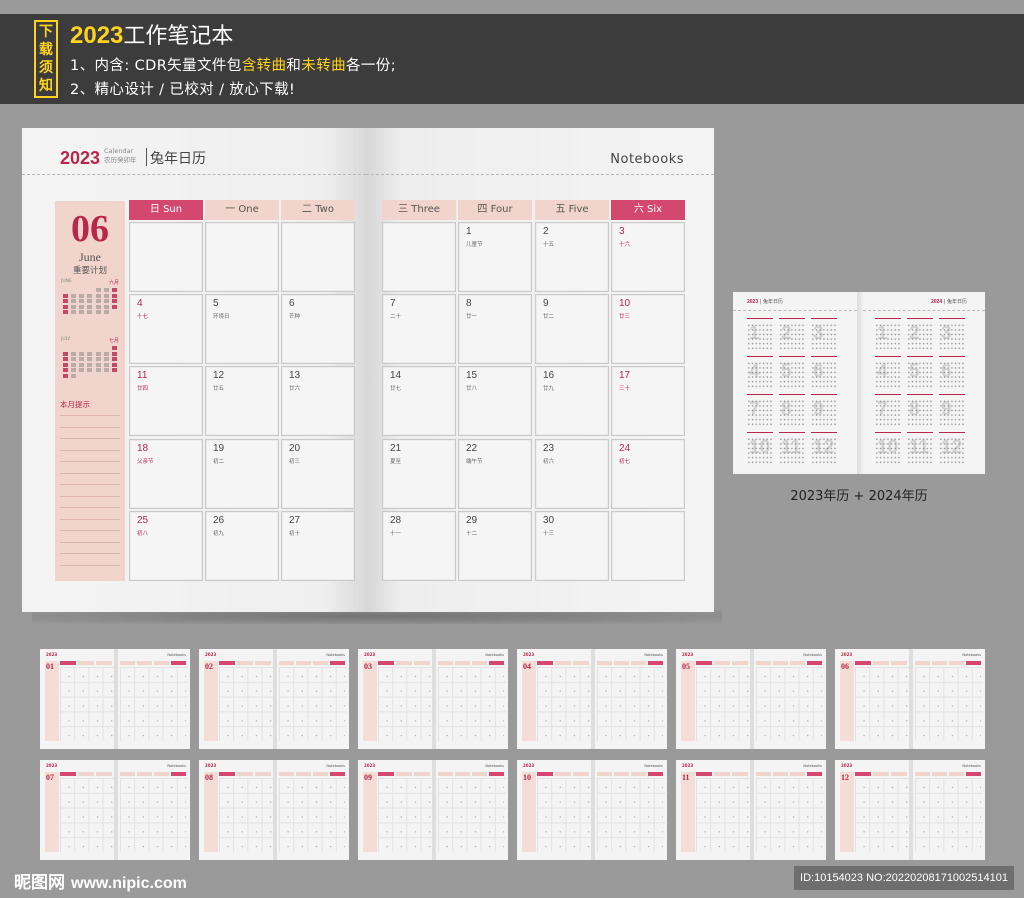 The width and height of the screenshot is (1024, 898). Describe the element at coordinates (751, 699) in the screenshot. I see `month-thumbnail: 2023 Notebooks 05` at that location.